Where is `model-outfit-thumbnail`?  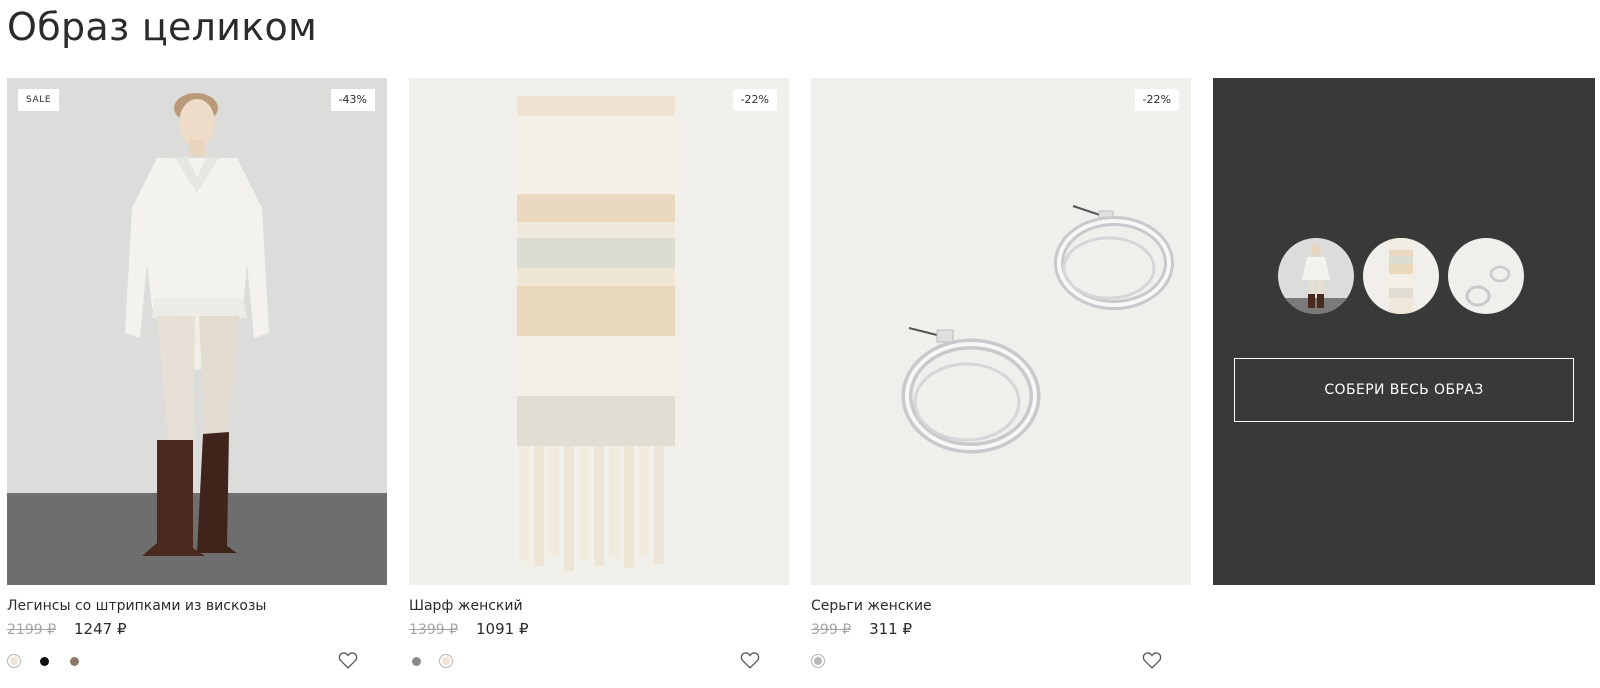 model-outfit-thumbnail is located at coordinates (1316, 276).